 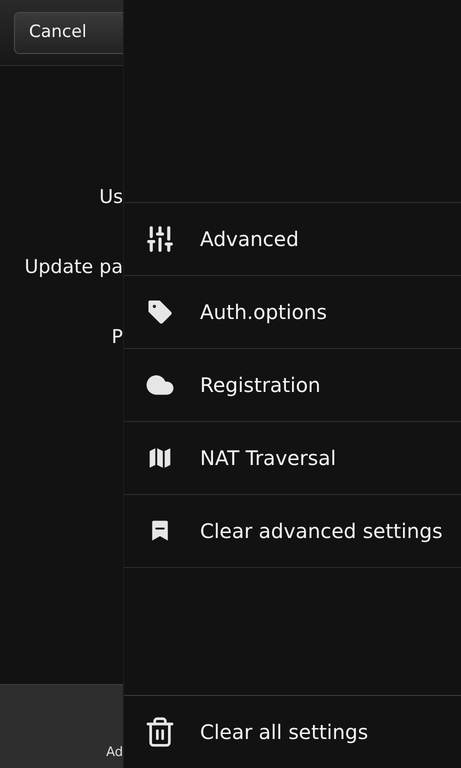 I want to click on field-label: P, so click(x=117, y=337).